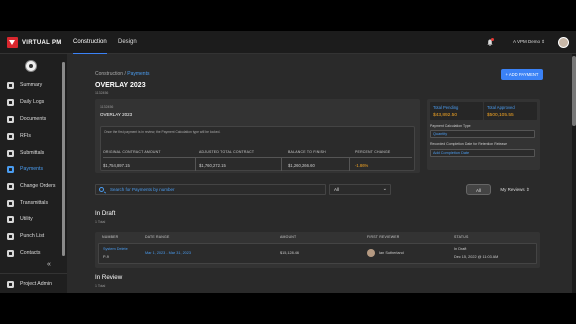 This screenshot has height=324, width=576. I want to click on sidebar-item-punch-list: Punch List, so click(31, 236).